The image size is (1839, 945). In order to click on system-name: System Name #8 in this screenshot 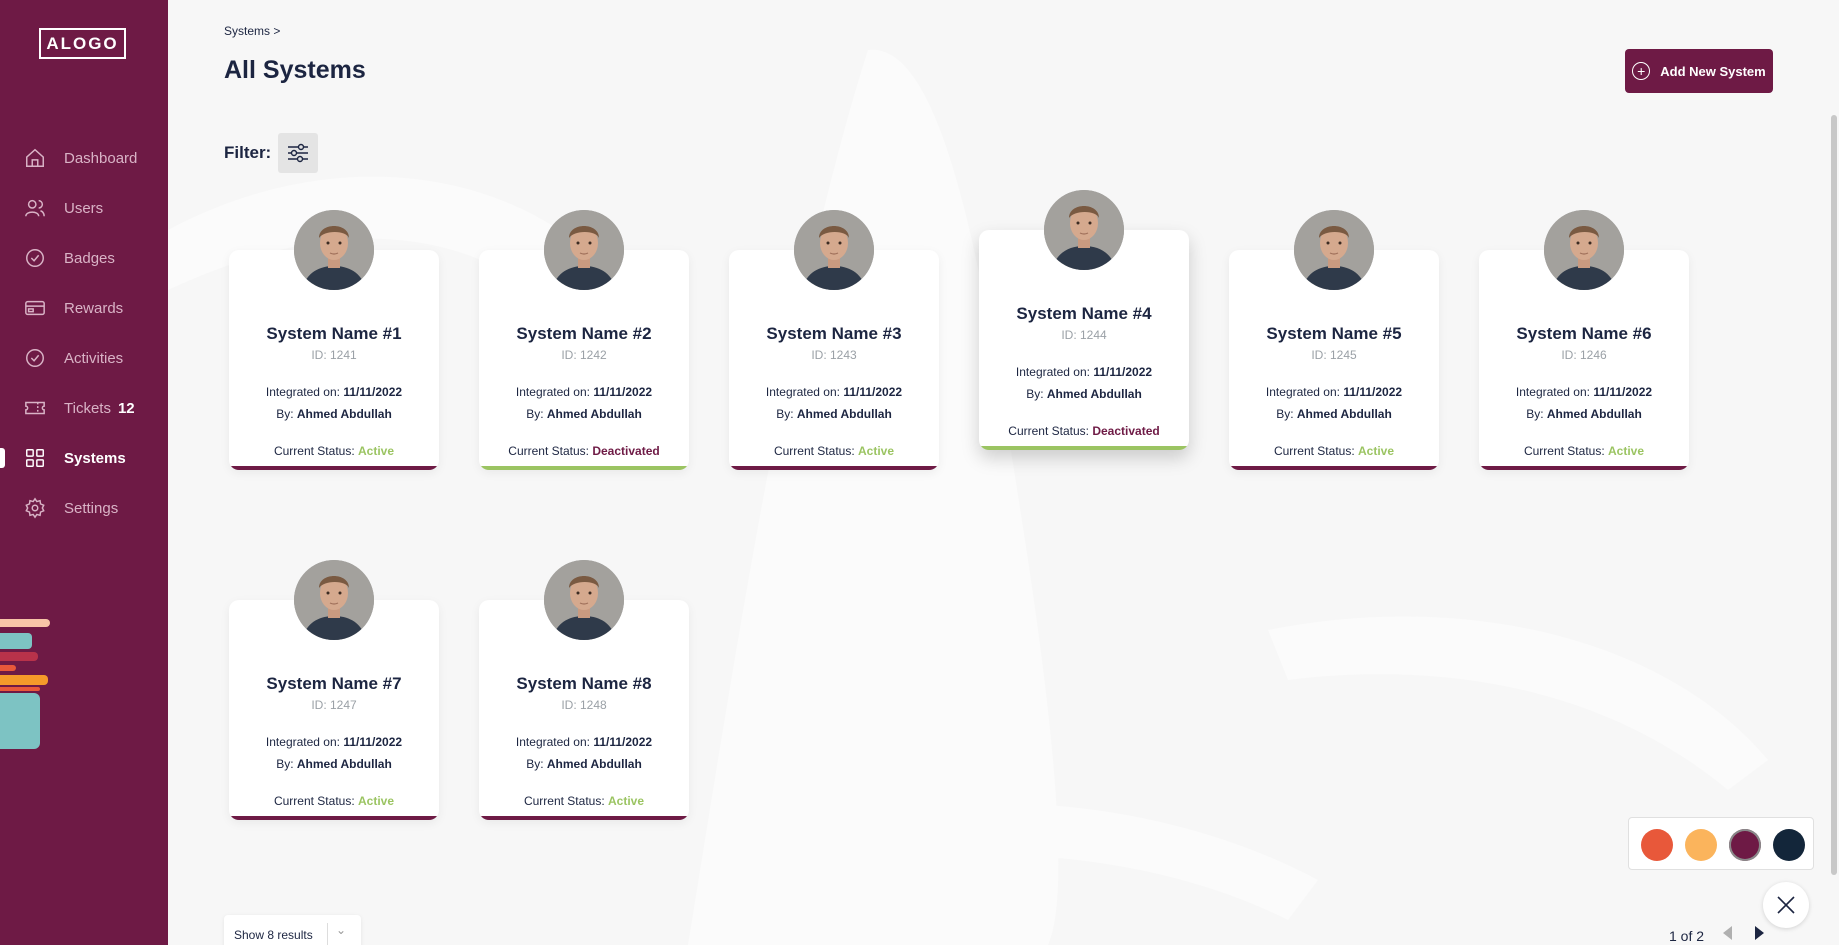, I will do `click(584, 683)`.